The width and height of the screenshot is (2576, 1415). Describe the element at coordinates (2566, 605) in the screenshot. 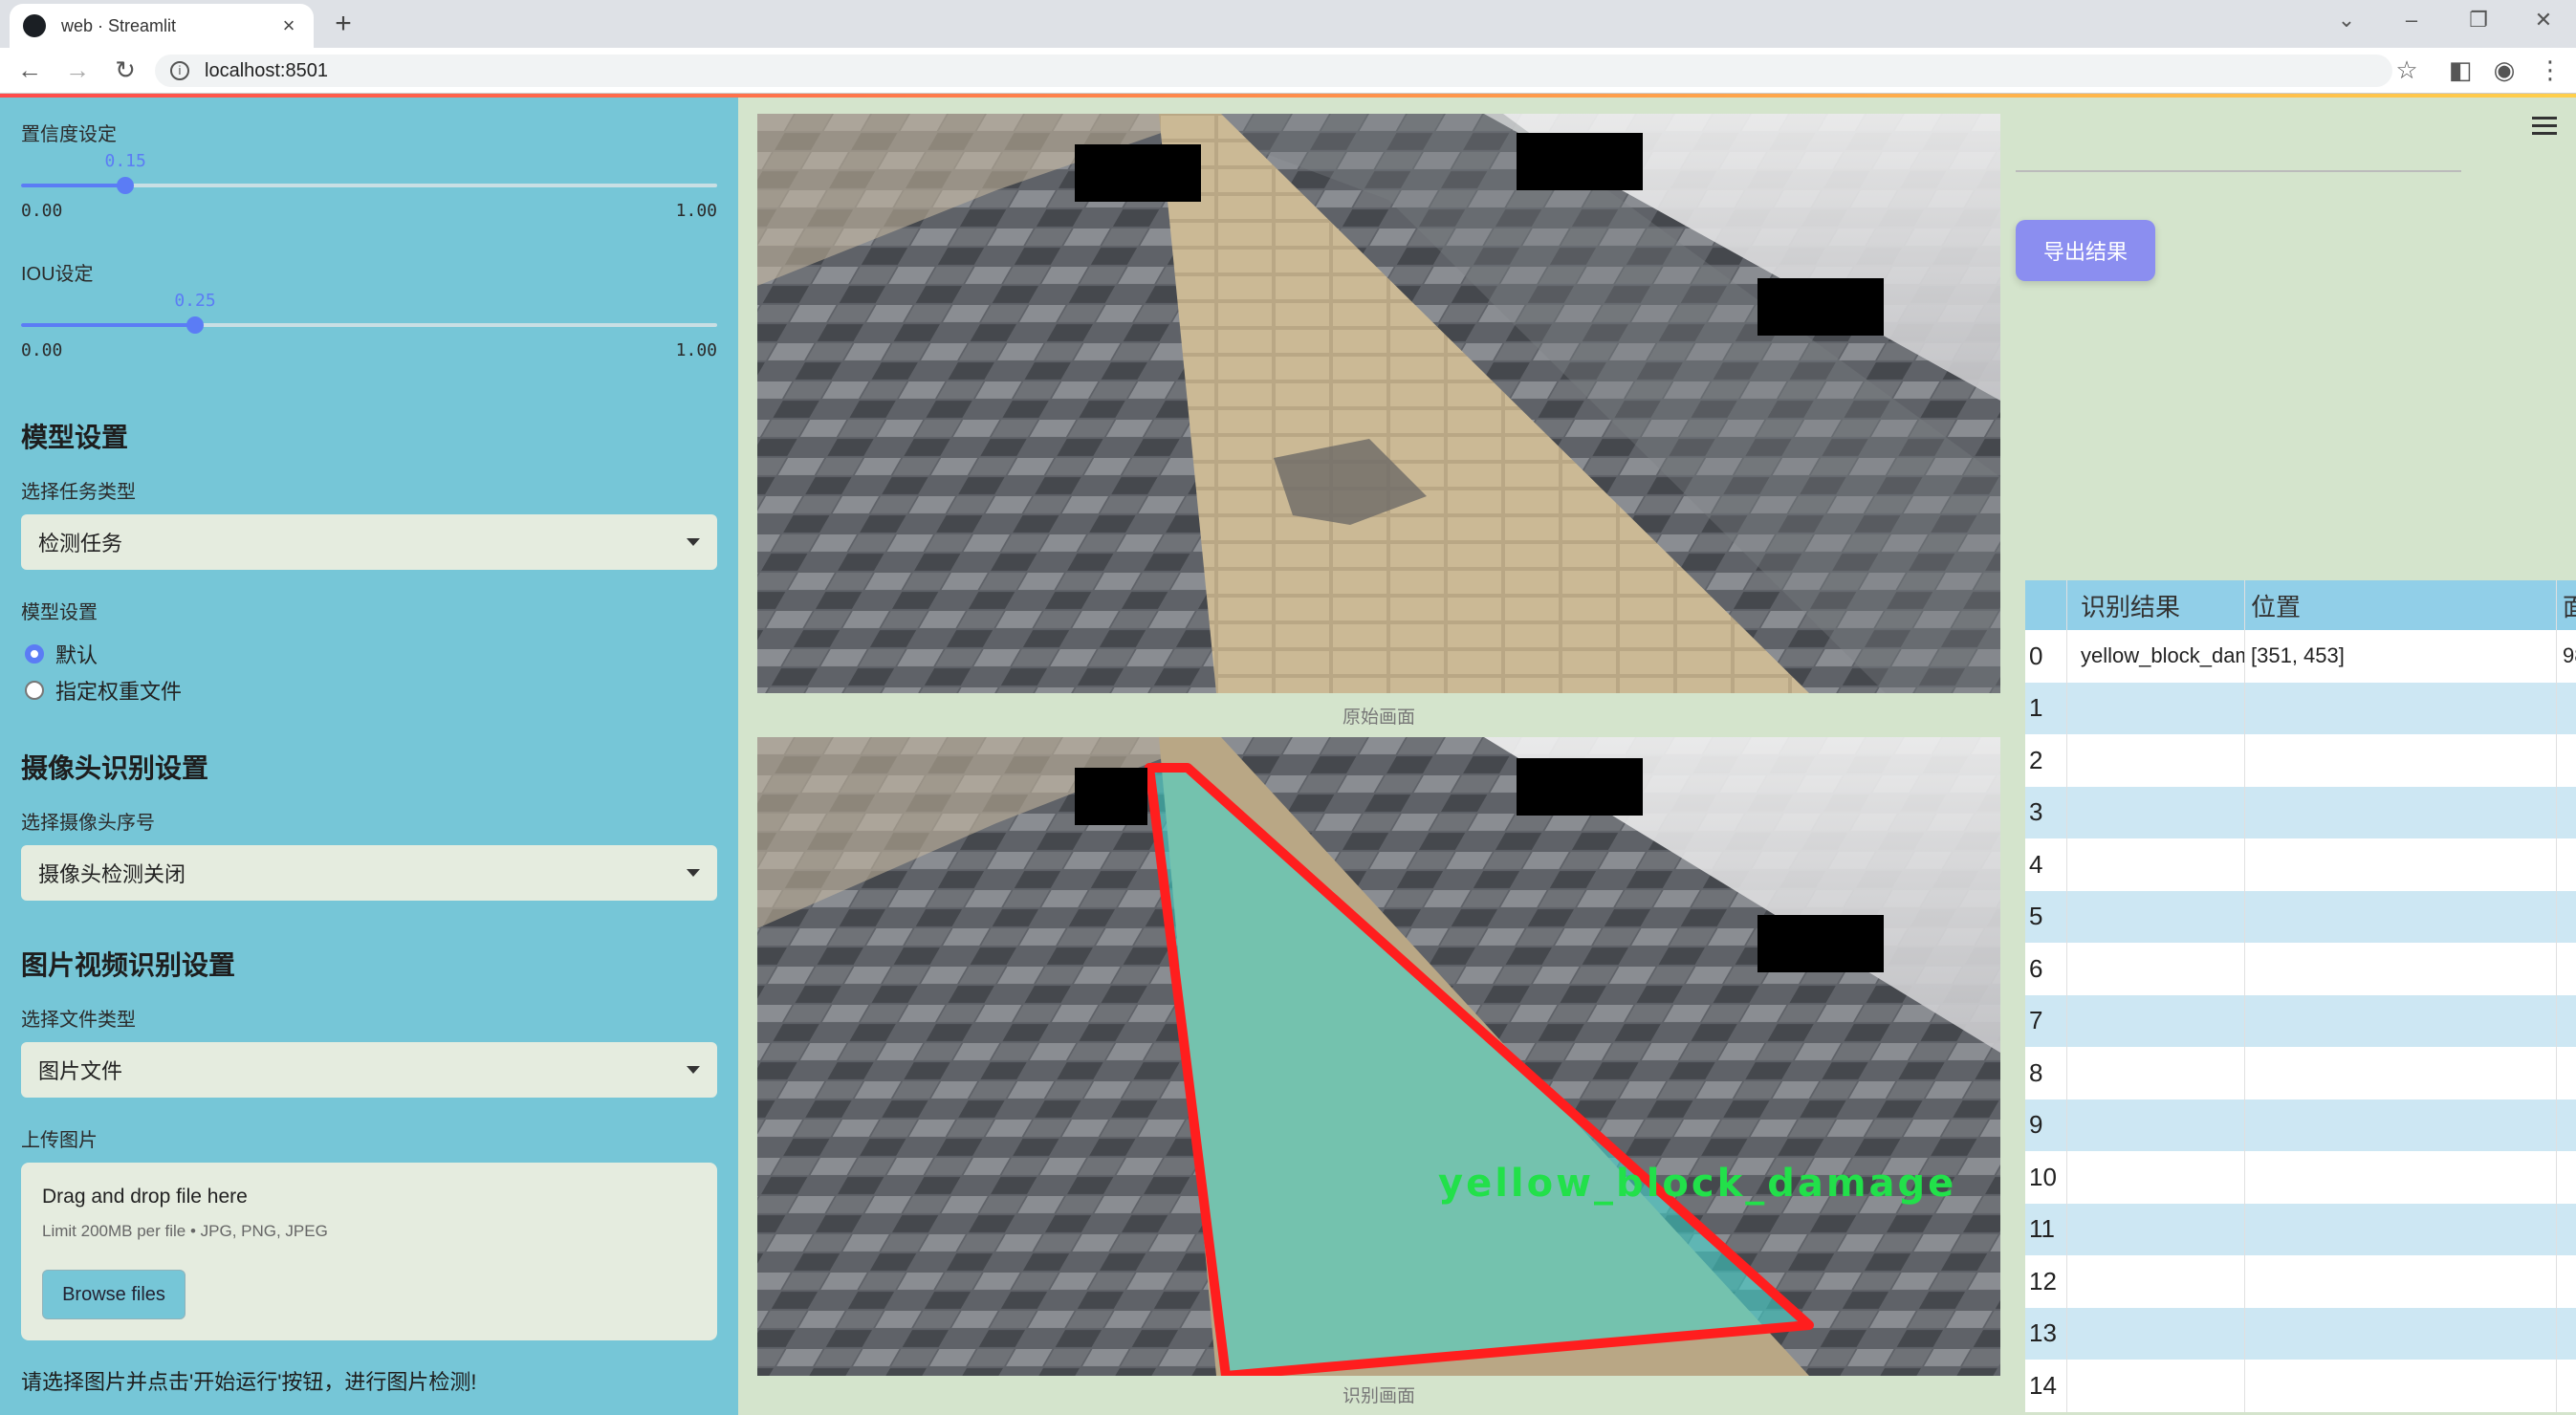

I see `header-area: 面积` at that location.